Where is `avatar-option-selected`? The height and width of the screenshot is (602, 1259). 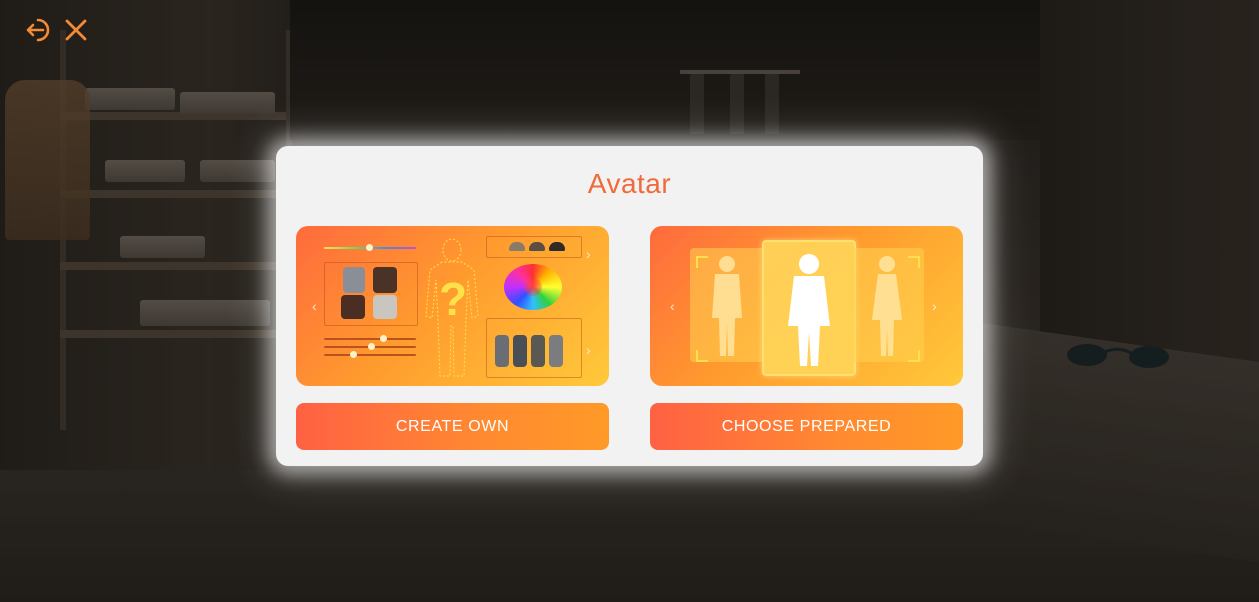
avatar-option-selected is located at coordinates (809, 308).